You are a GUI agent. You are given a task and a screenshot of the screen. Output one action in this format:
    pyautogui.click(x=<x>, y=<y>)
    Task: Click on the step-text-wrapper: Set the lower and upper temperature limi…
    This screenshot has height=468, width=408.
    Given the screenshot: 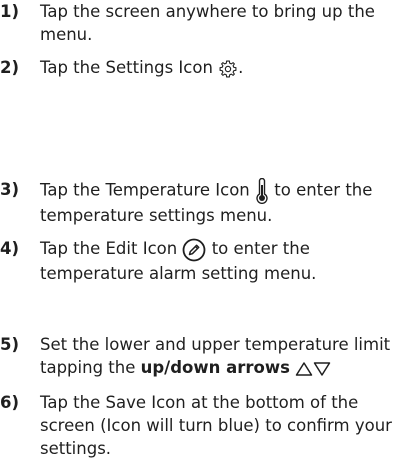 What is the action you would take?
    pyautogui.click(x=223, y=356)
    